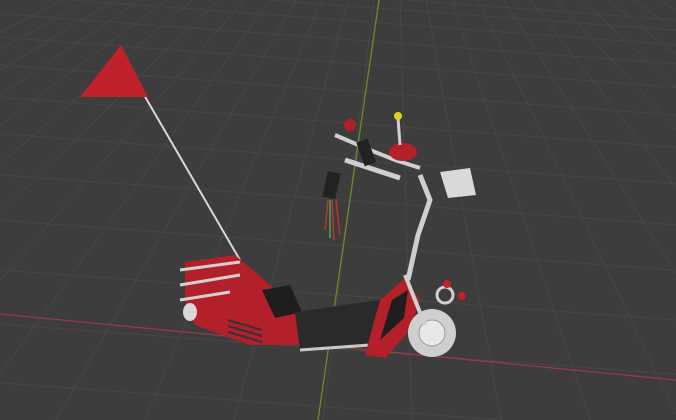  What do you see at coordinates (458, 183) in the screenshot?
I see `headlight` at bounding box center [458, 183].